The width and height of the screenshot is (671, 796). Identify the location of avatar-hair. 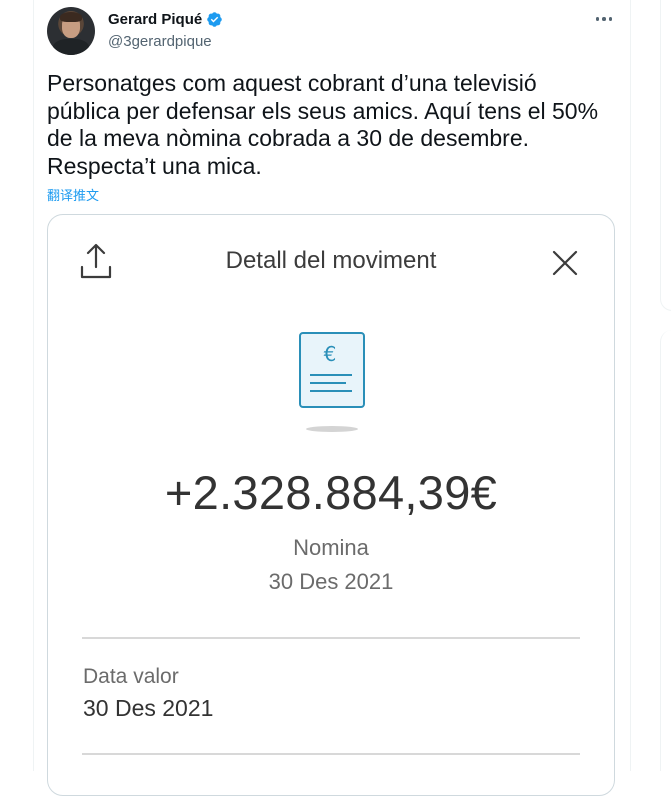
(71, 17).